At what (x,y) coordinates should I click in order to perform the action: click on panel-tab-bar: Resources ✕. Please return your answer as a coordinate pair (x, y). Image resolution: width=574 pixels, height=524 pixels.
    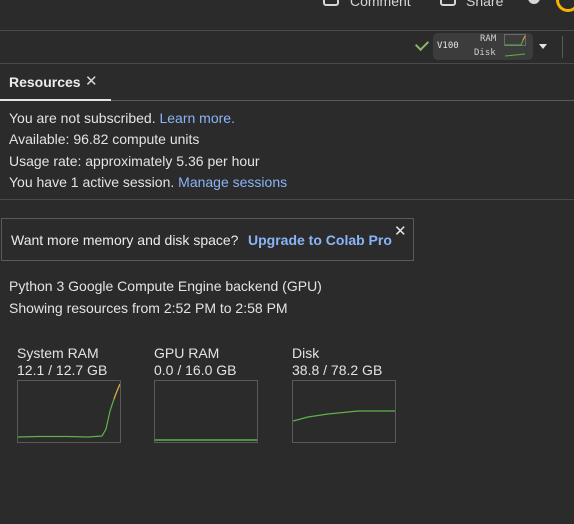
    Looking at the image, I should click on (287, 82).